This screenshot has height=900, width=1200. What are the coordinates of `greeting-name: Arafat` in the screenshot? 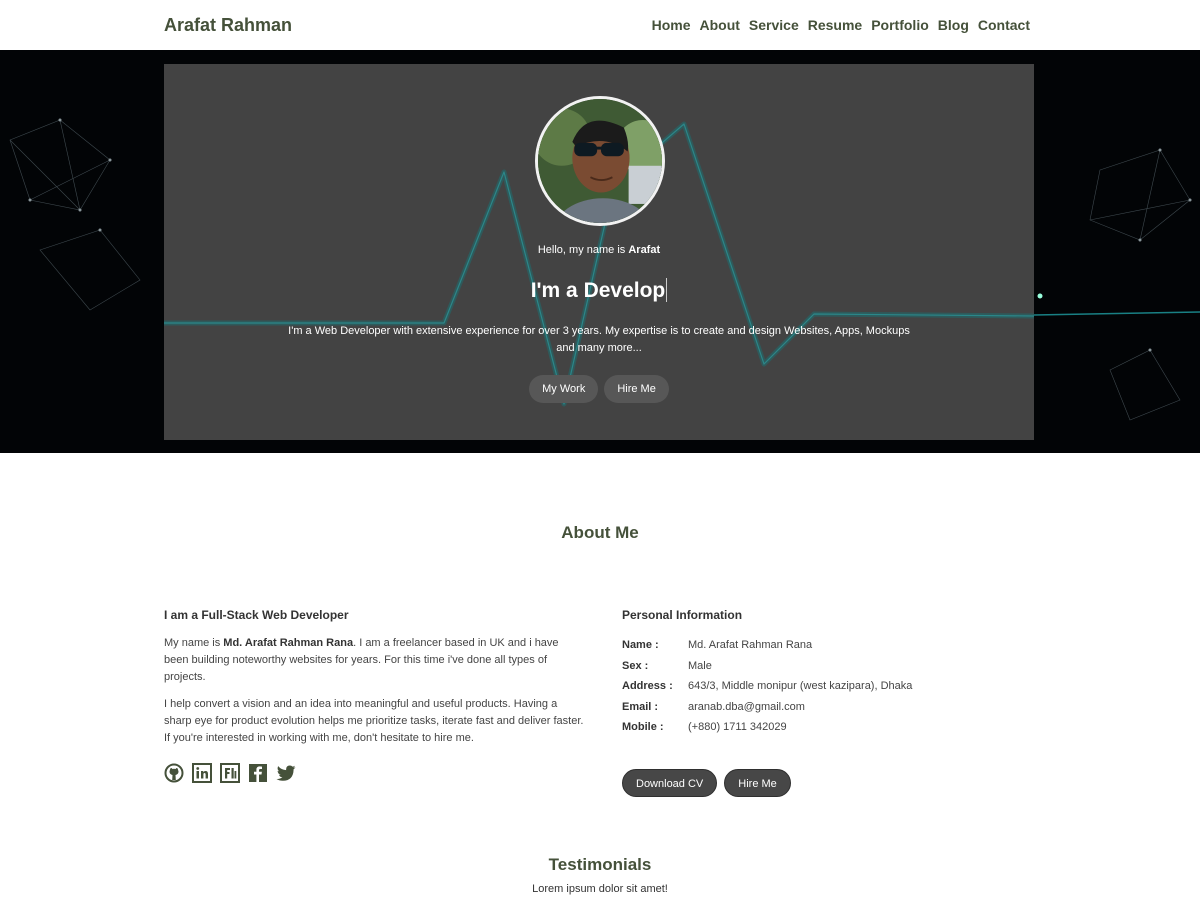 It's located at (644, 250).